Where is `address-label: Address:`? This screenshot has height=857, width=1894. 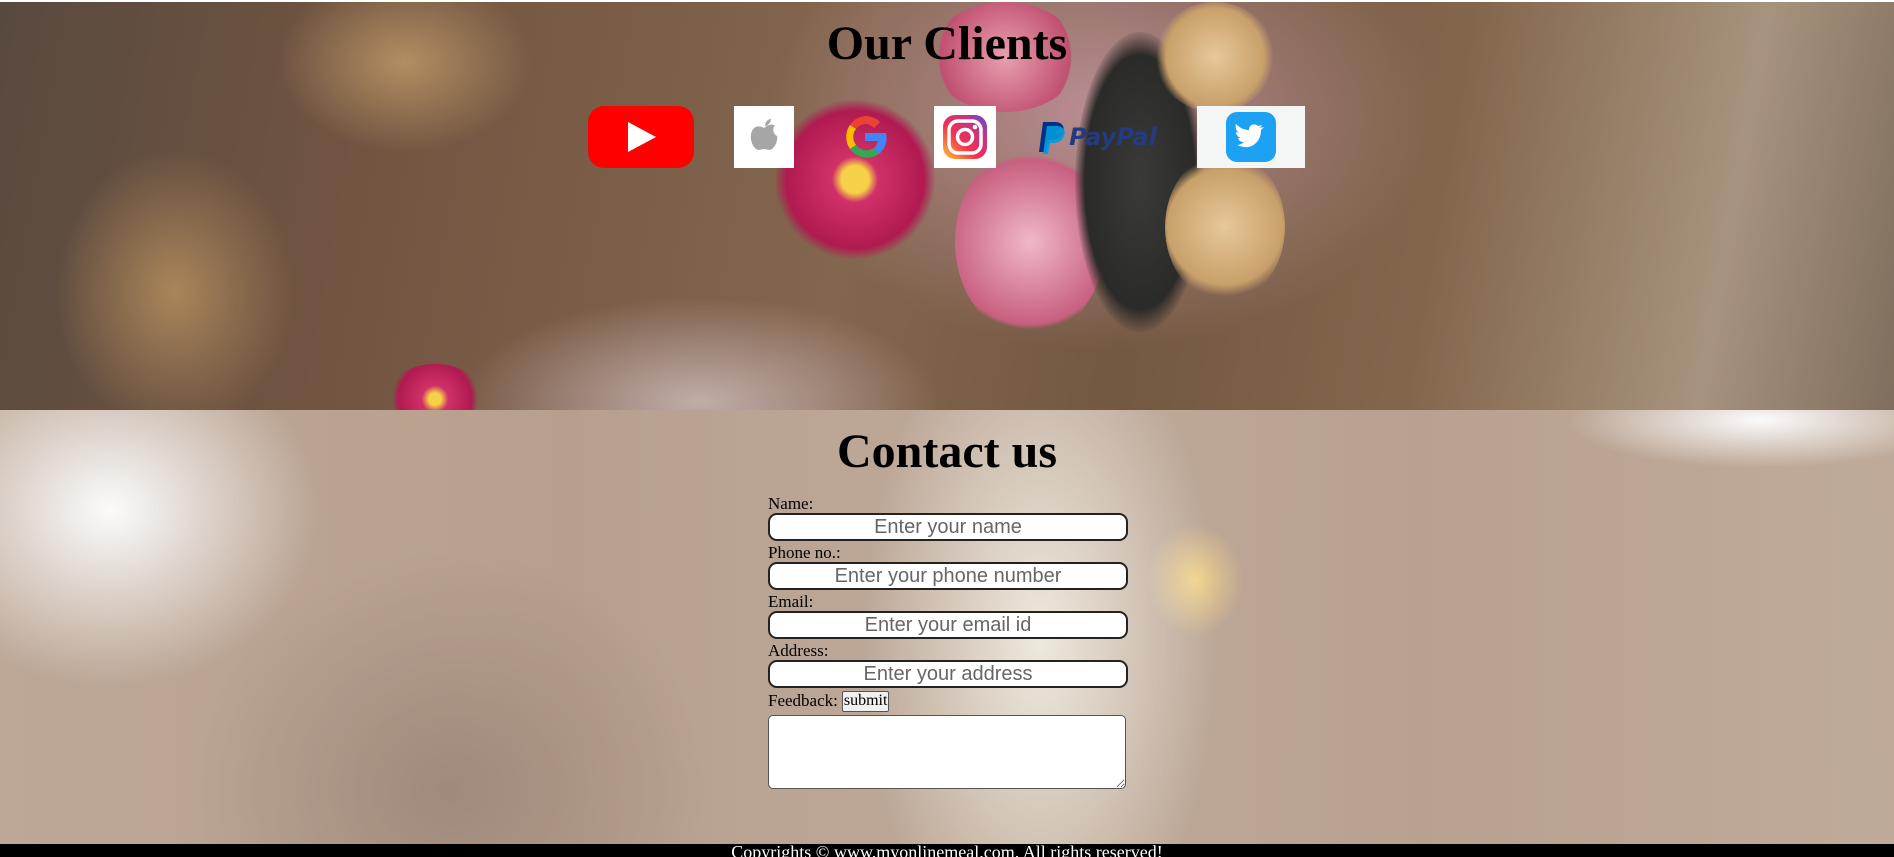
address-label: Address: is located at coordinates (798, 650).